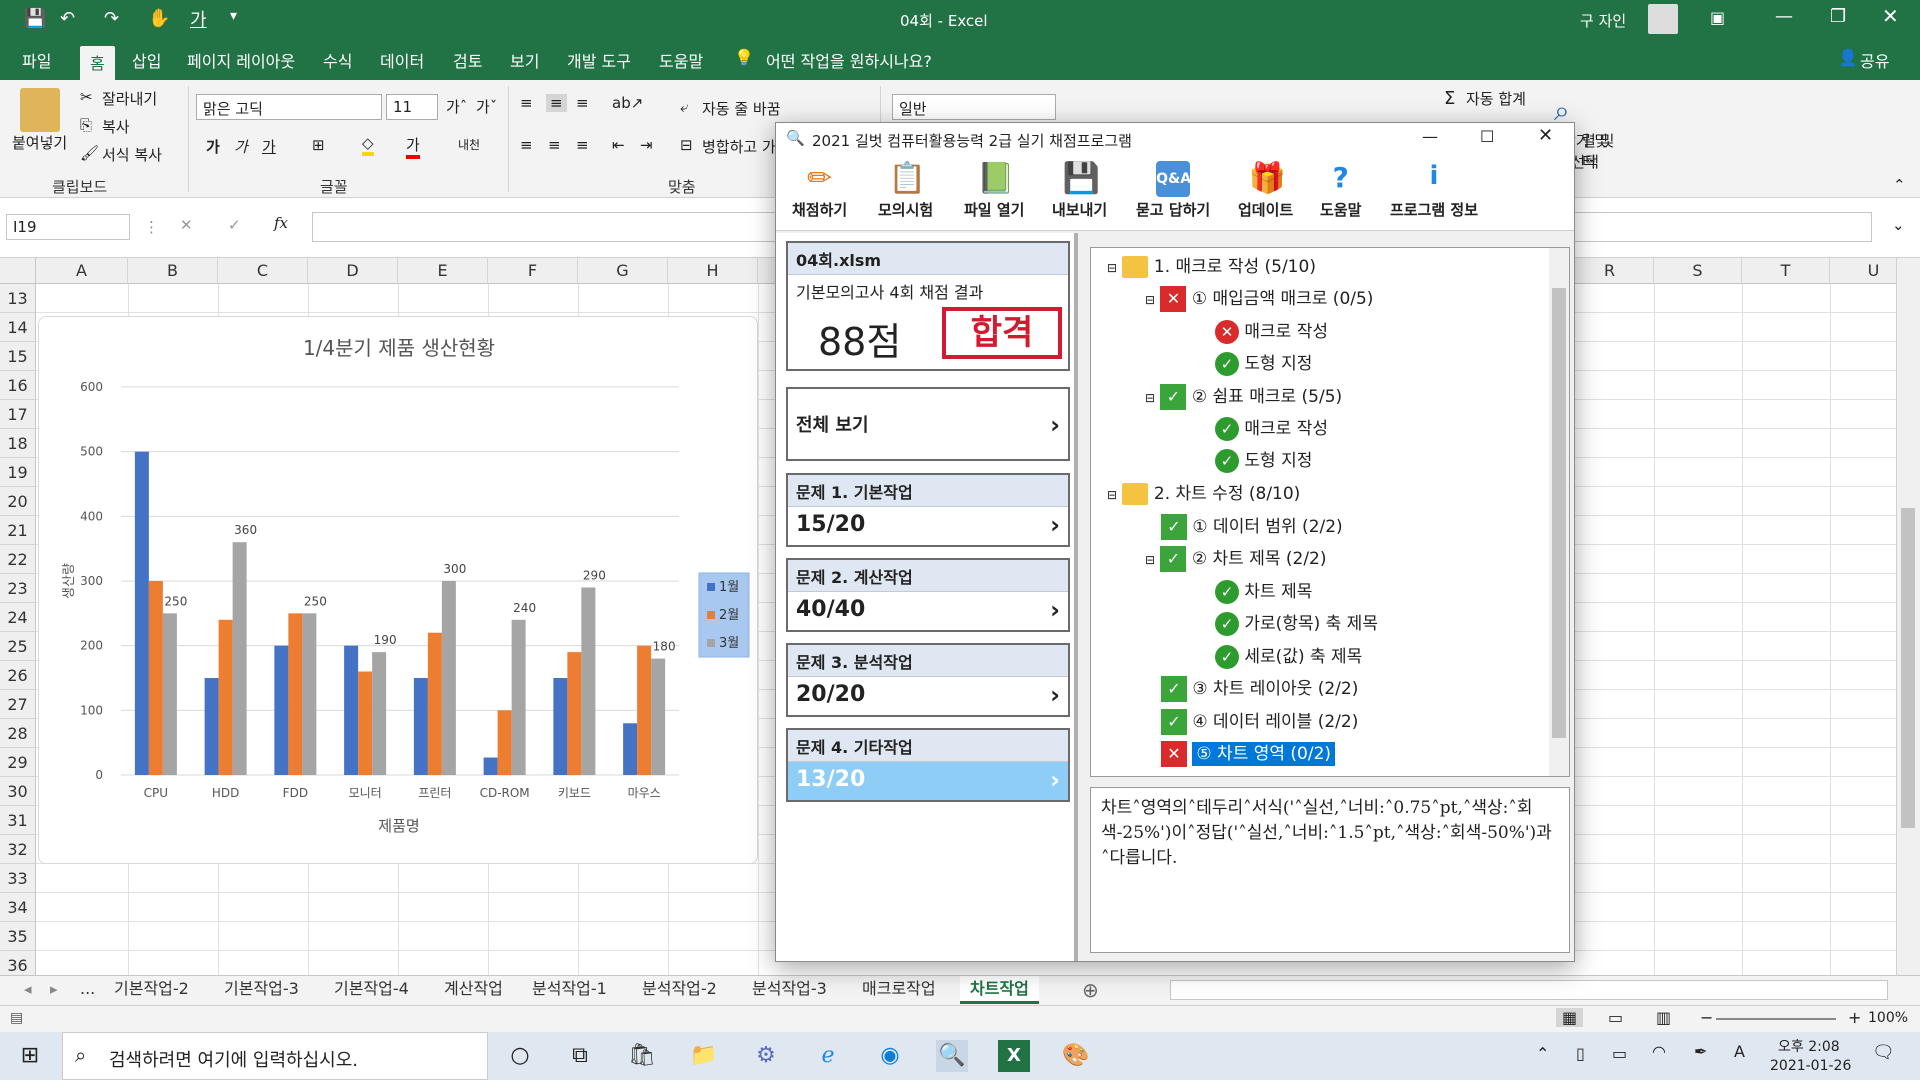 This screenshot has height=1080, width=1920. Describe the element at coordinates (18, 762) in the screenshot. I see `row-header: 29` at that location.